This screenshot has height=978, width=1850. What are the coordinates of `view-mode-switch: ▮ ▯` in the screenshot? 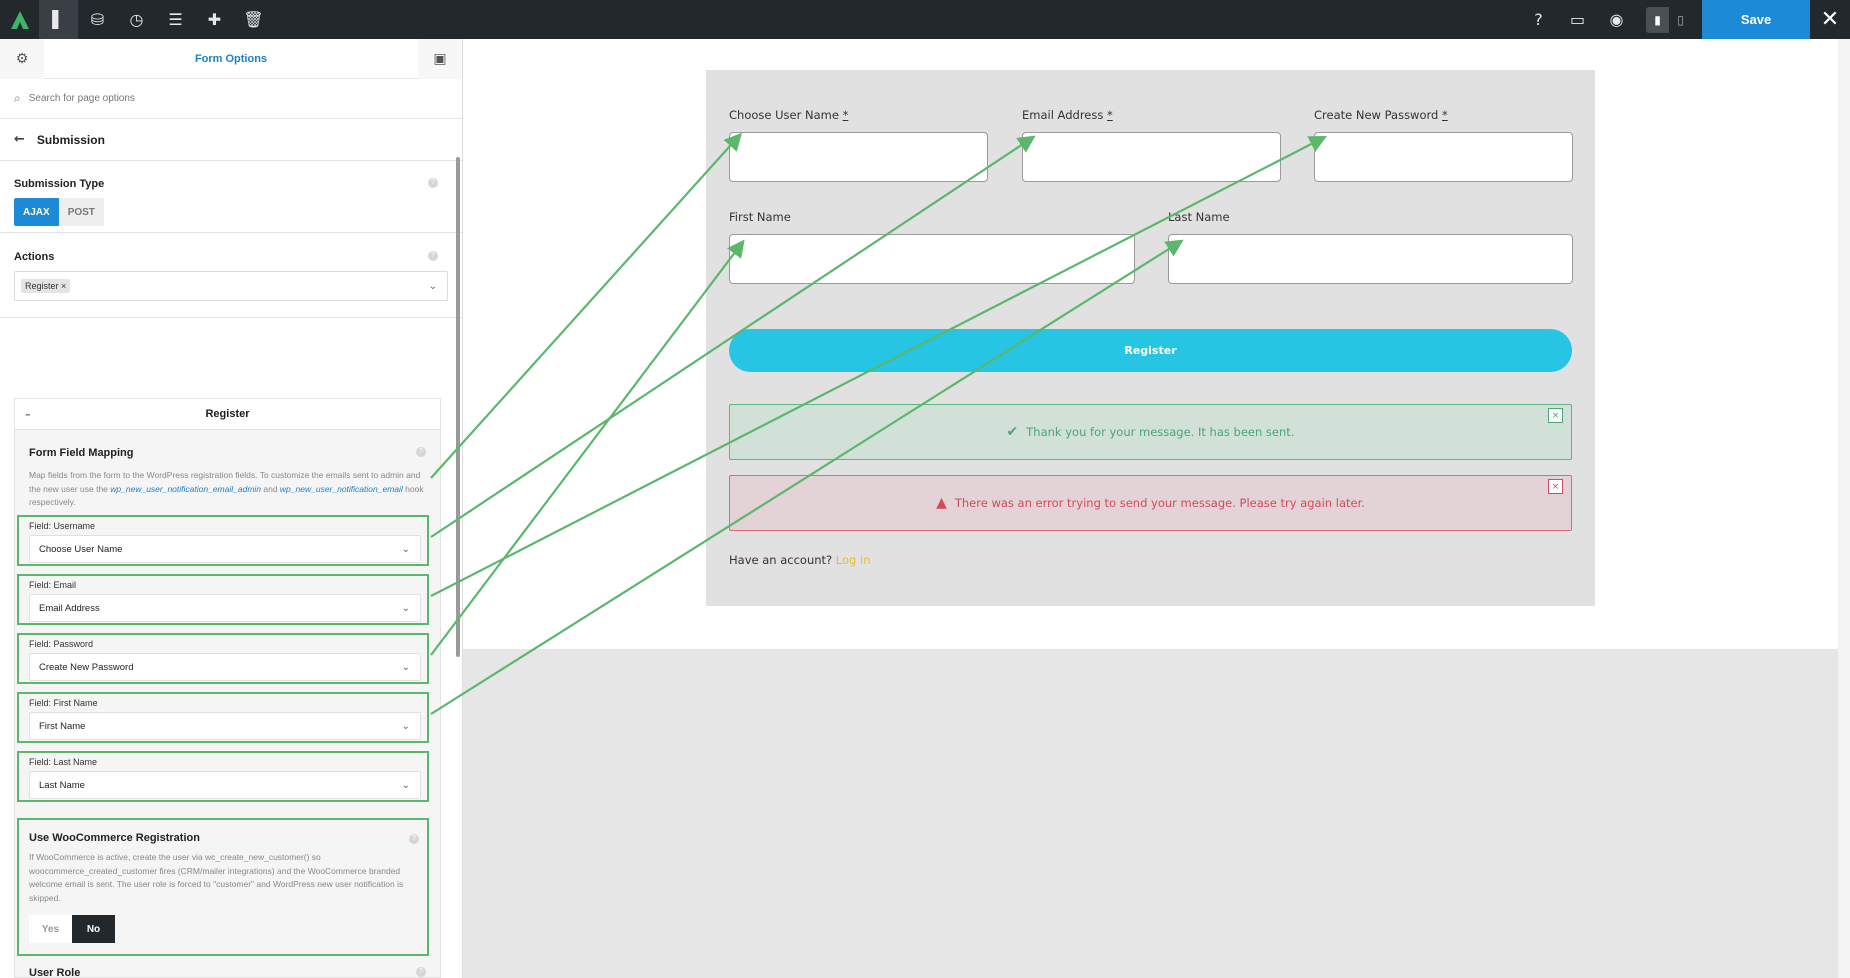 It's located at (1669, 19).